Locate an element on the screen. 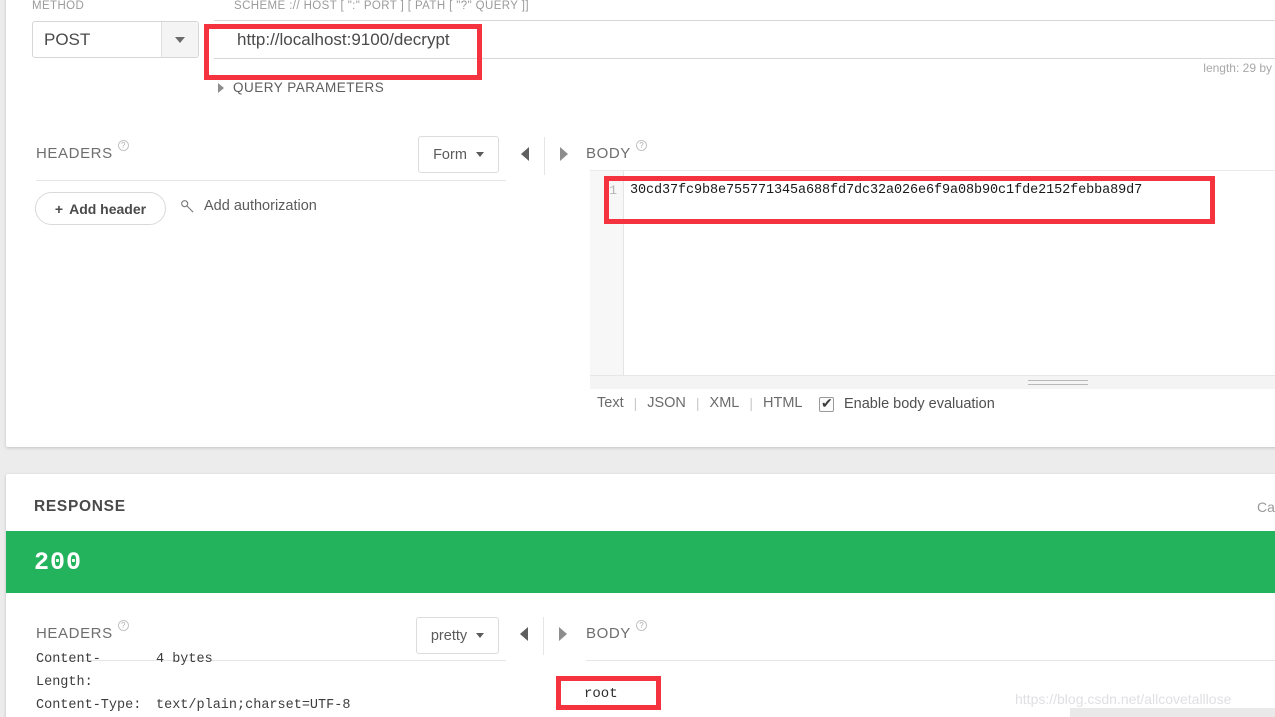  body-format-tabs: Text | JSON | XML | HTML is located at coordinates (700, 403).